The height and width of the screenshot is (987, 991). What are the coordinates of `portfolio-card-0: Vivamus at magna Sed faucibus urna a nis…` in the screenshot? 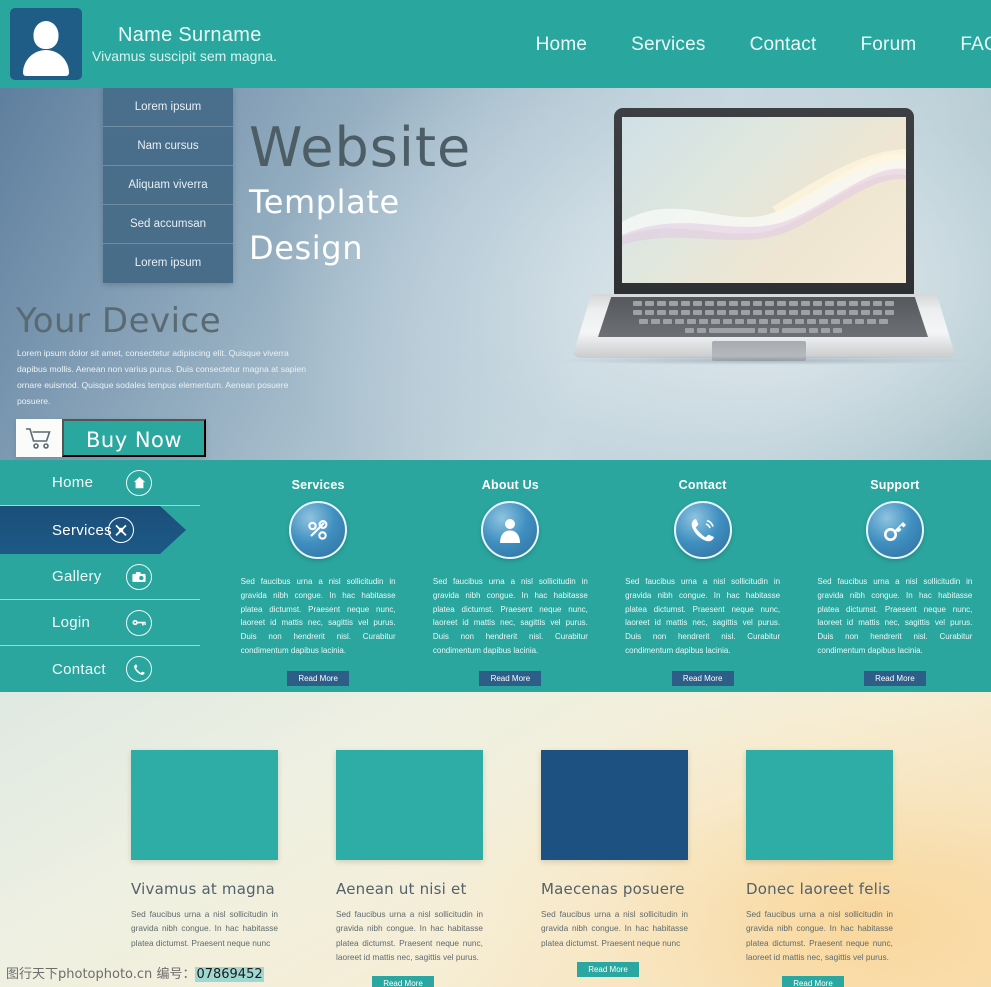 It's located at (204, 850).